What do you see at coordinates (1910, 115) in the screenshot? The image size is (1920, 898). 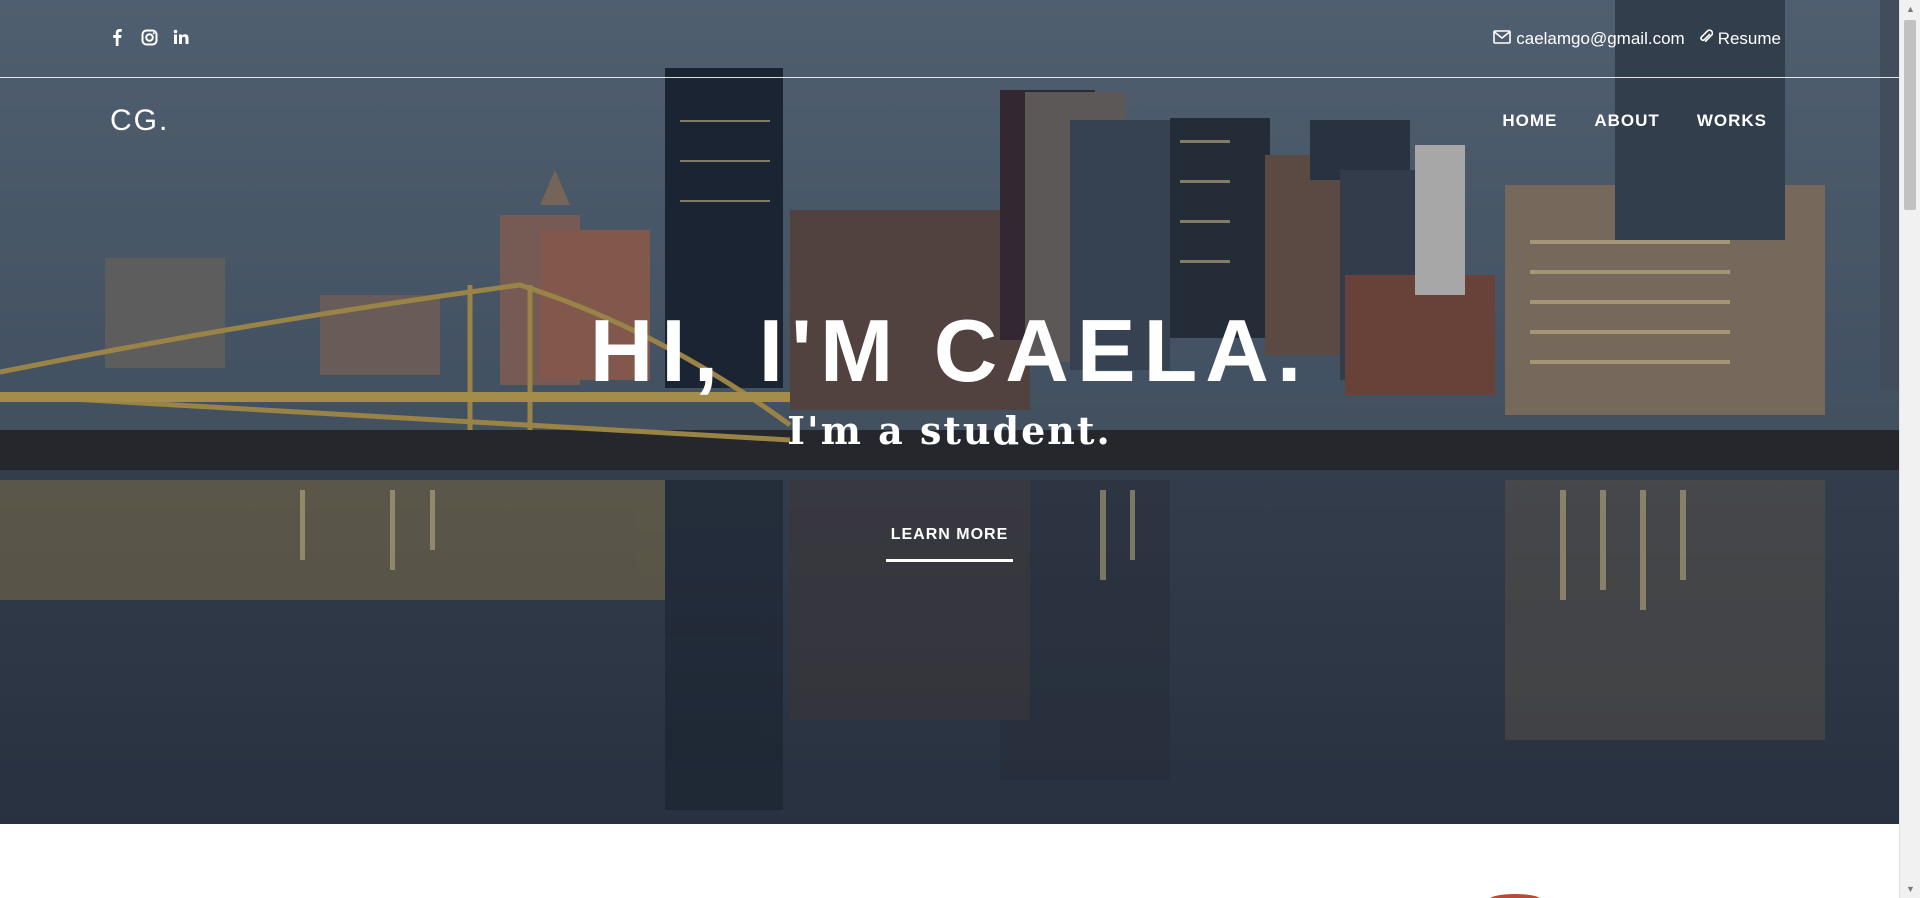 I see `scrollbar-thumb` at bounding box center [1910, 115].